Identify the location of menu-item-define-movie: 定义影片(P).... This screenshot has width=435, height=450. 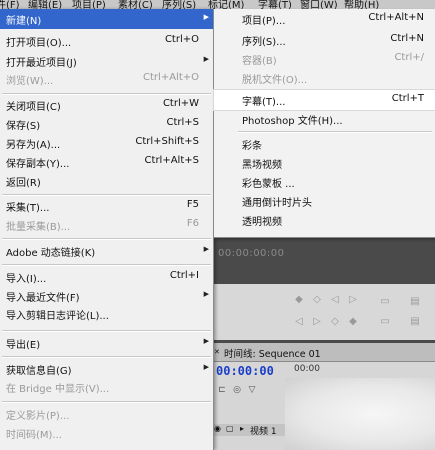
(106, 414).